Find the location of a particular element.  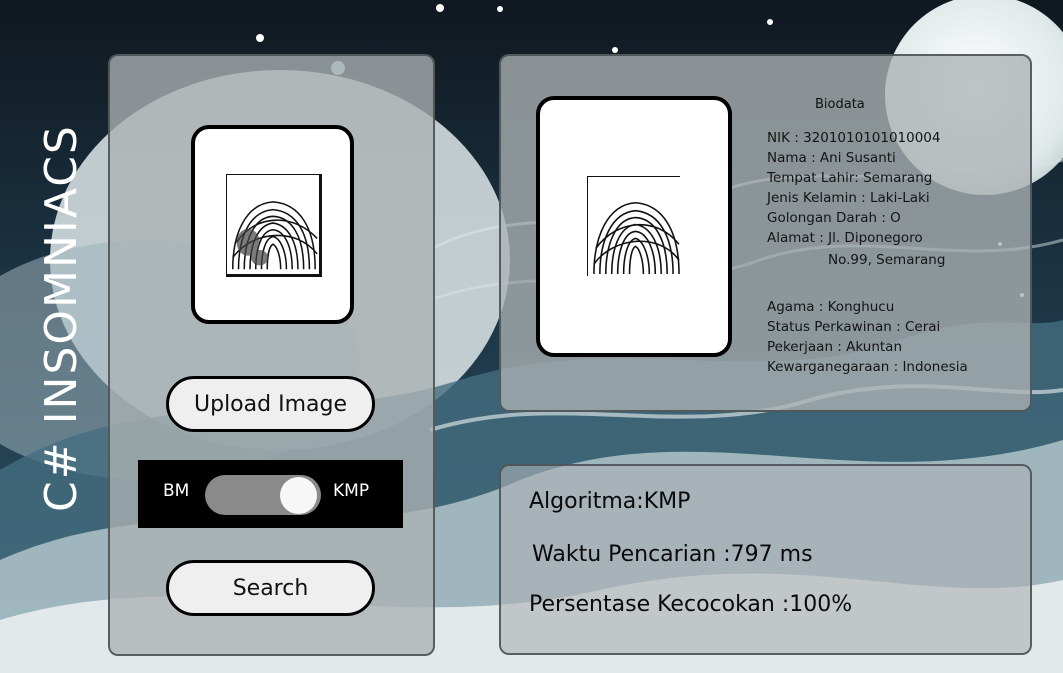

bio-status-perkawinan: Status Perkawinan : Cerai is located at coordinates (854, 327).